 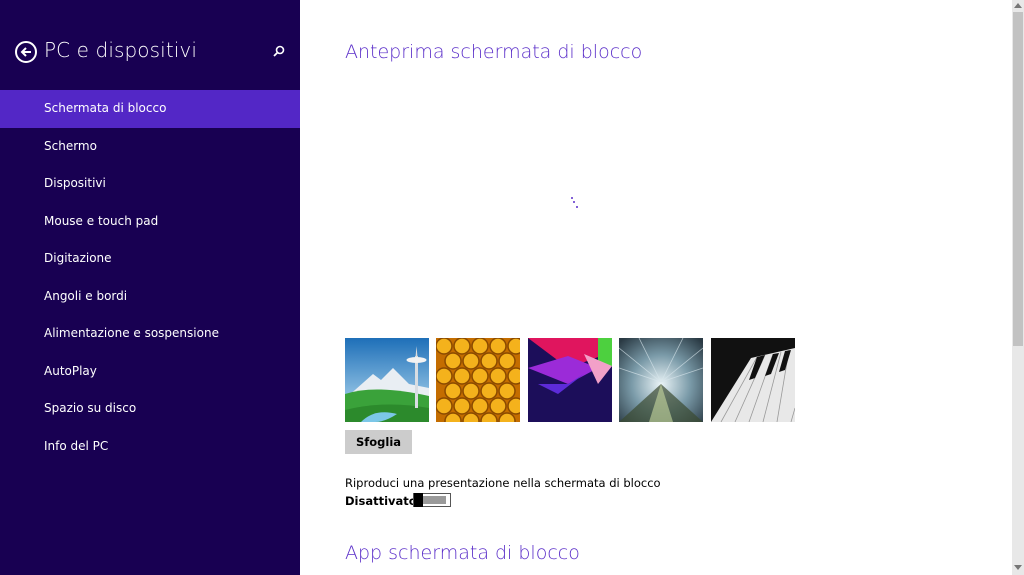 What do you see at coordinates (150, 334) in the screenshot?
I see `sidebar-item-power-sleep: Alimentazione e sospensione` at bounding box center [150, 334].